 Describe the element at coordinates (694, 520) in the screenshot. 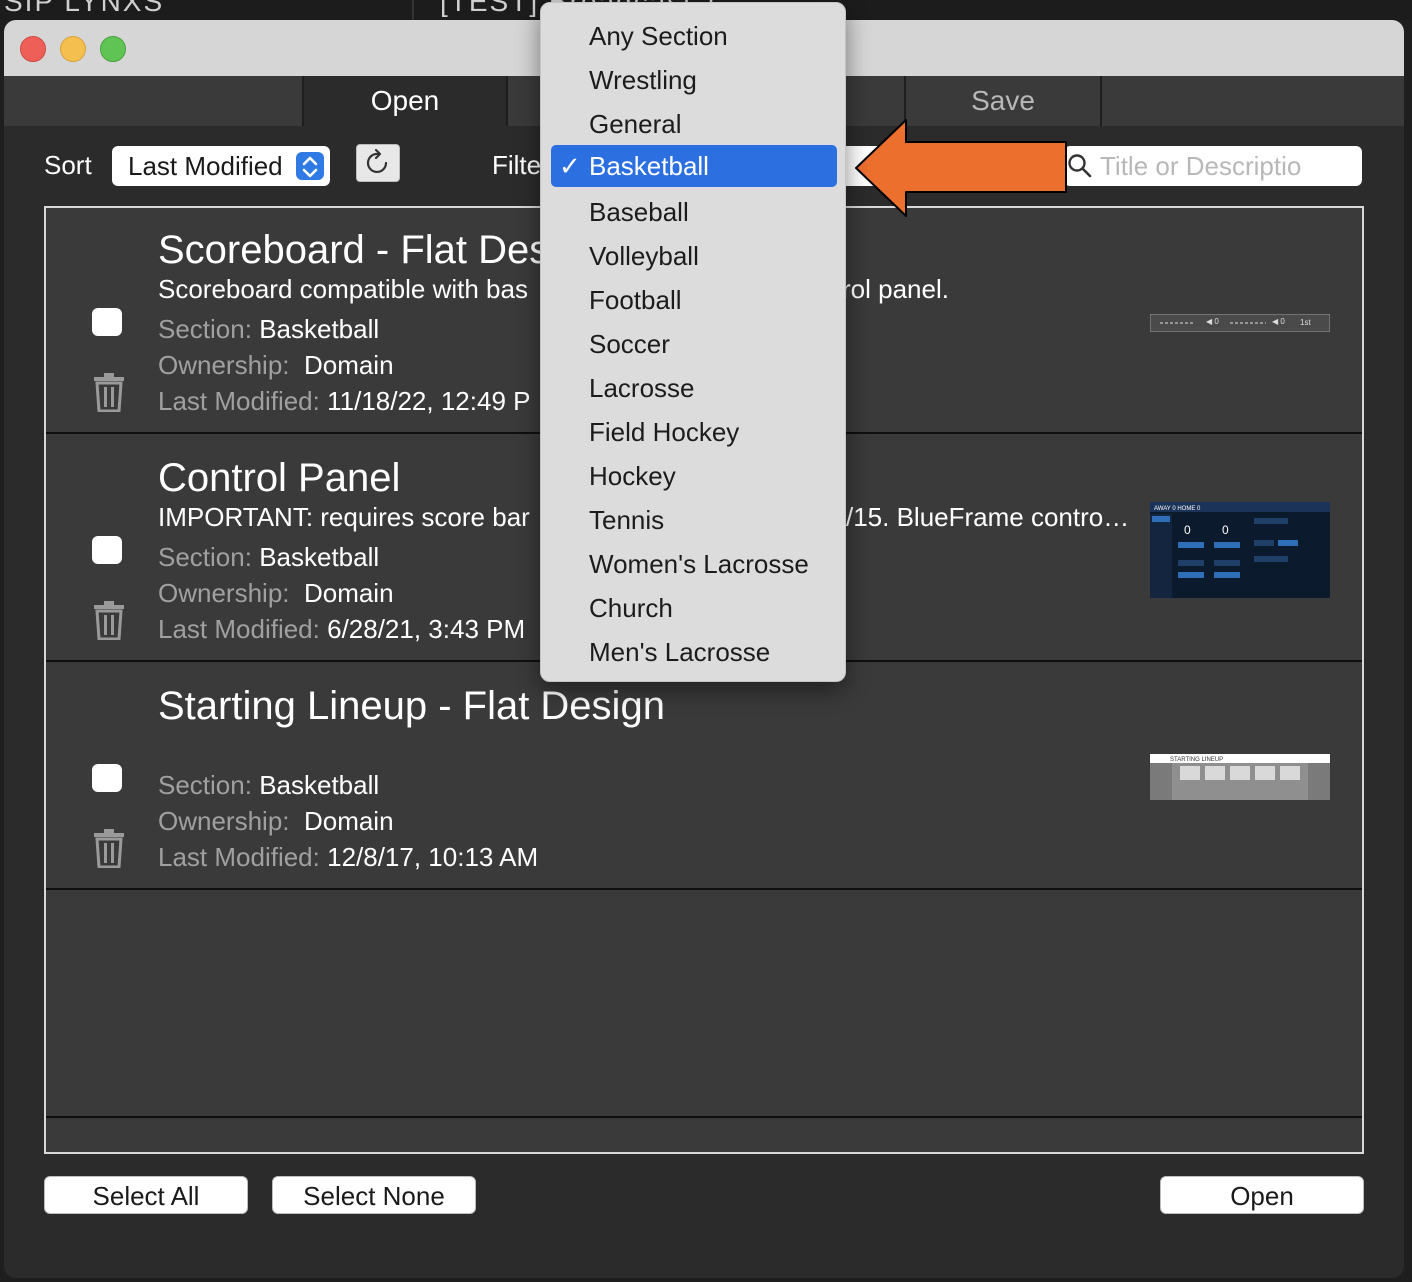

I see `menu-item-tennis: Tennis` at that location.